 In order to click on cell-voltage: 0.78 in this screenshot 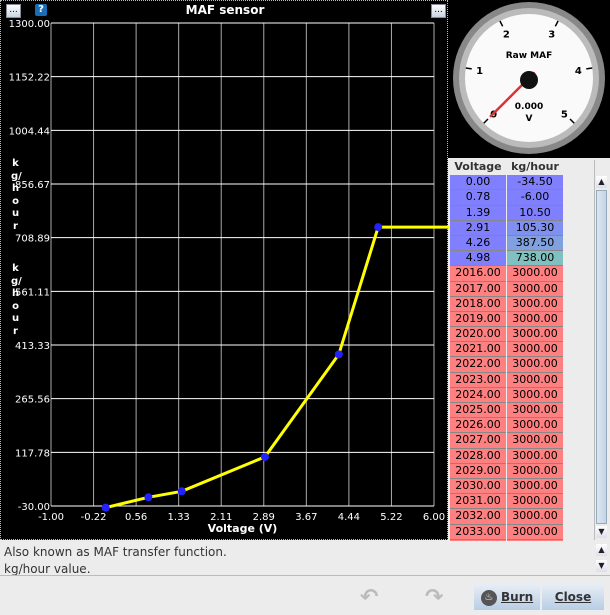, I will do `click(478, 198)`.